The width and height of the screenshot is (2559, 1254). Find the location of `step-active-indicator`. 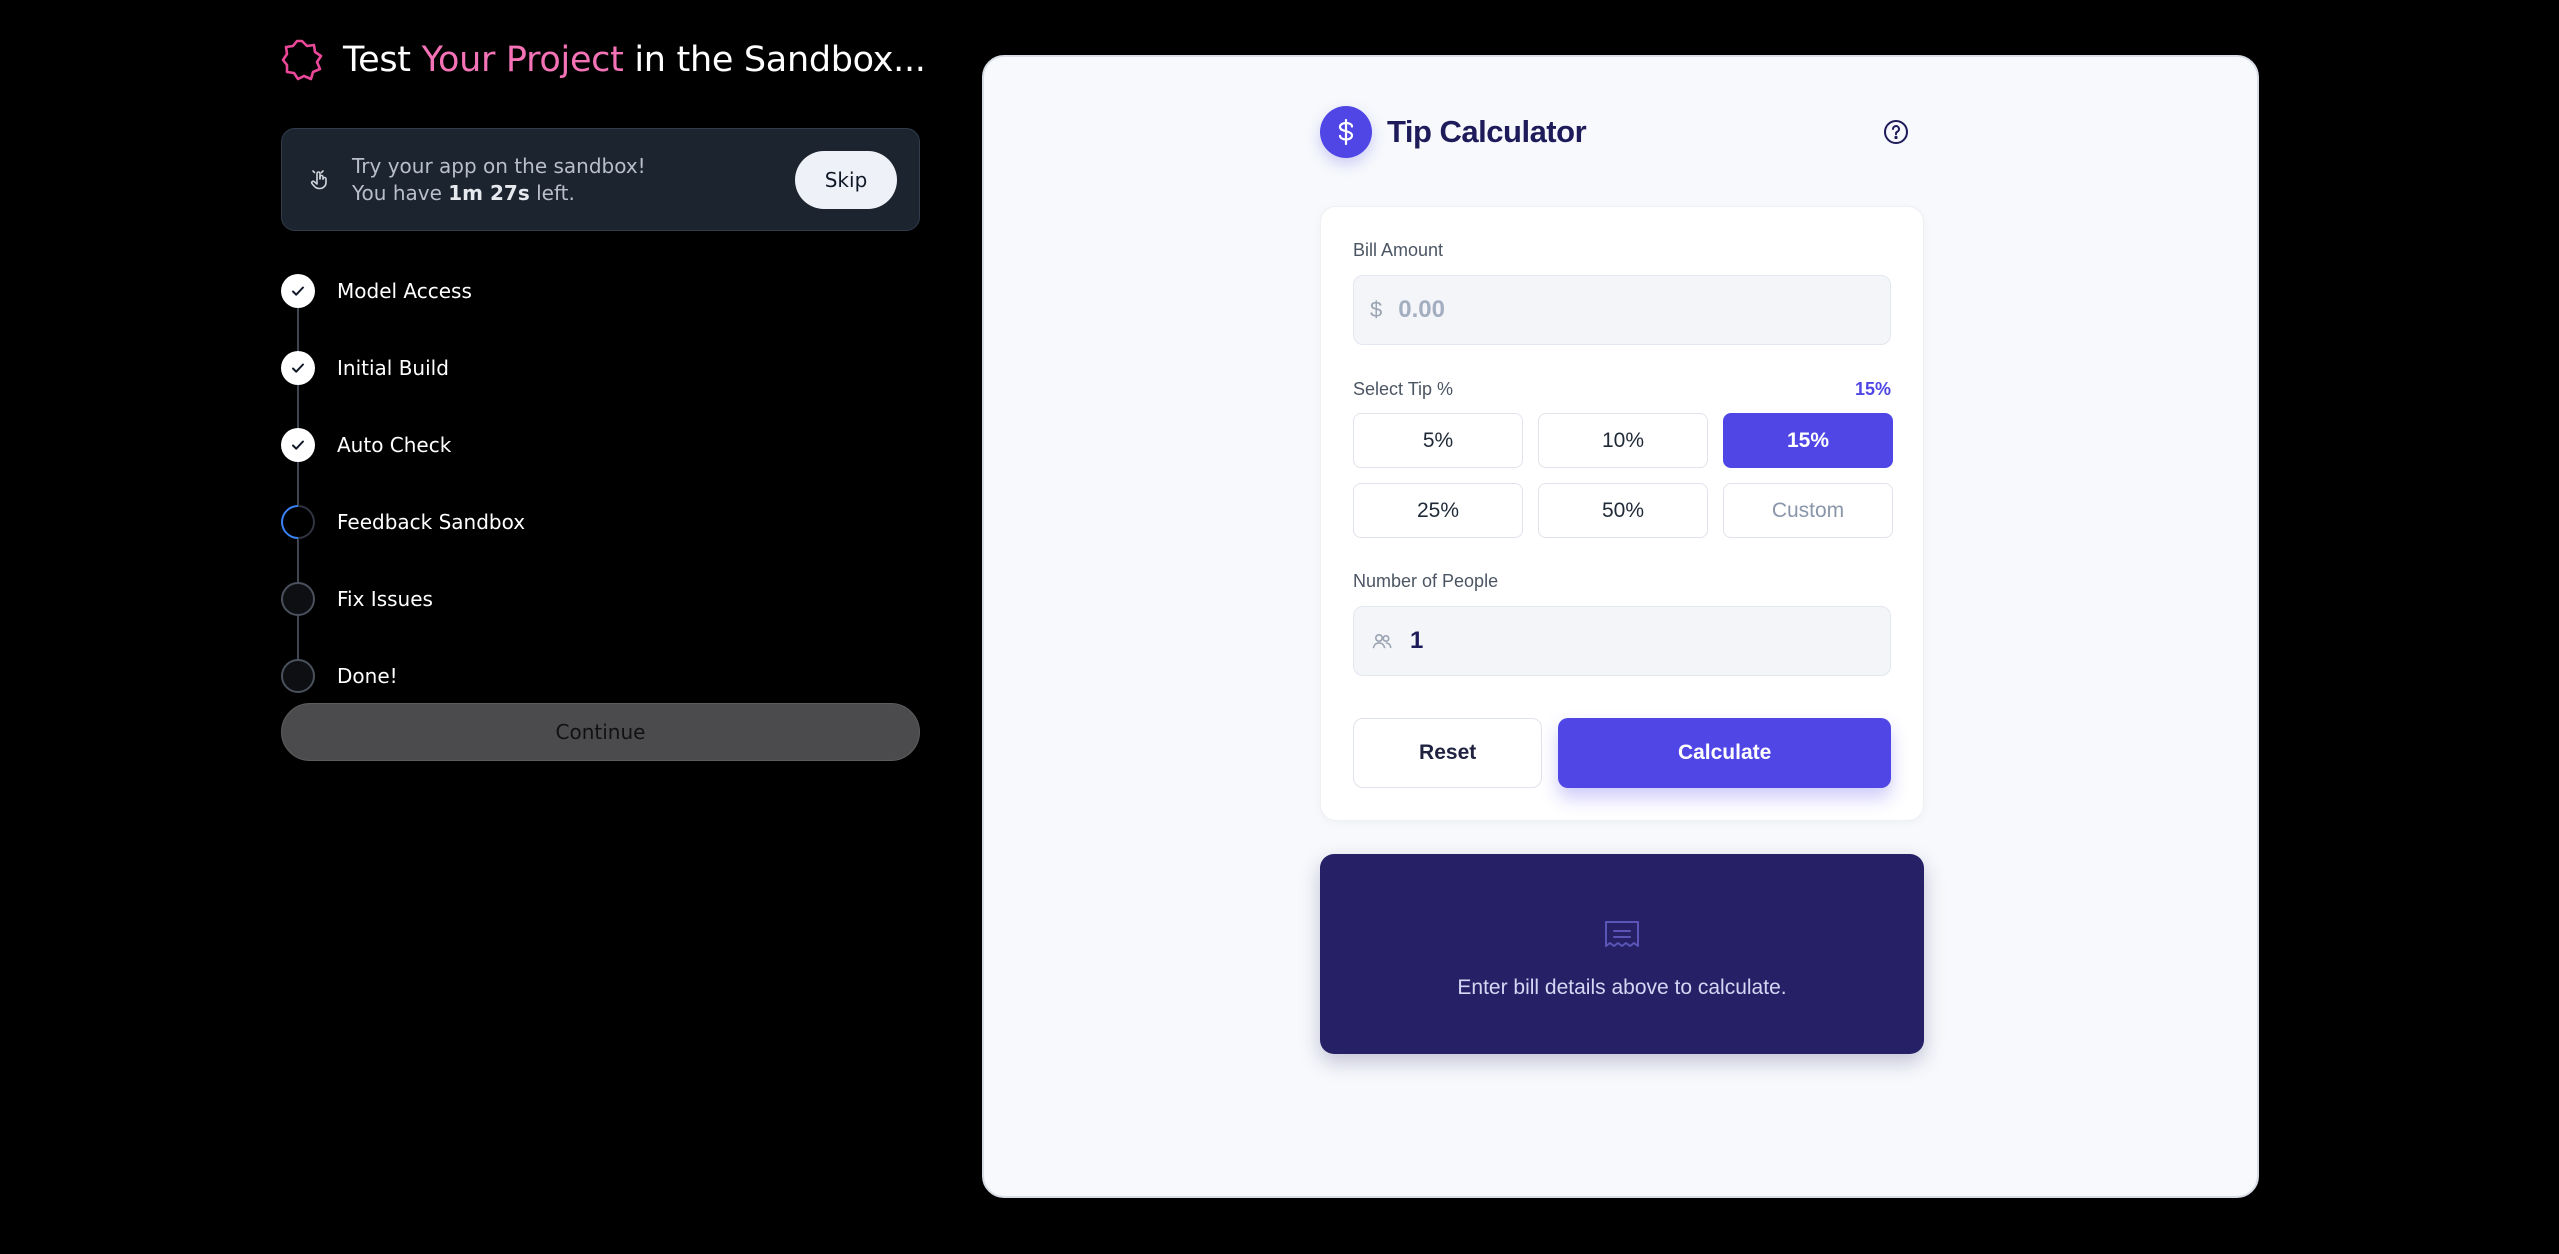

step-active-indicator is located at coordinates (298, 522).